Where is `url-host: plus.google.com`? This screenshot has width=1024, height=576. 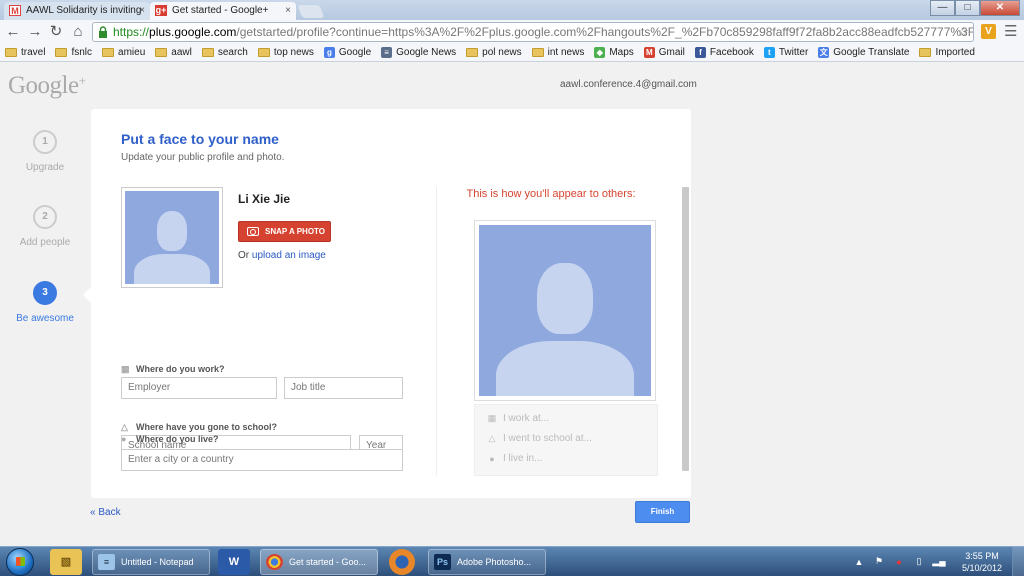
url-host: plus.google.com is located at coordinates (193, 32).